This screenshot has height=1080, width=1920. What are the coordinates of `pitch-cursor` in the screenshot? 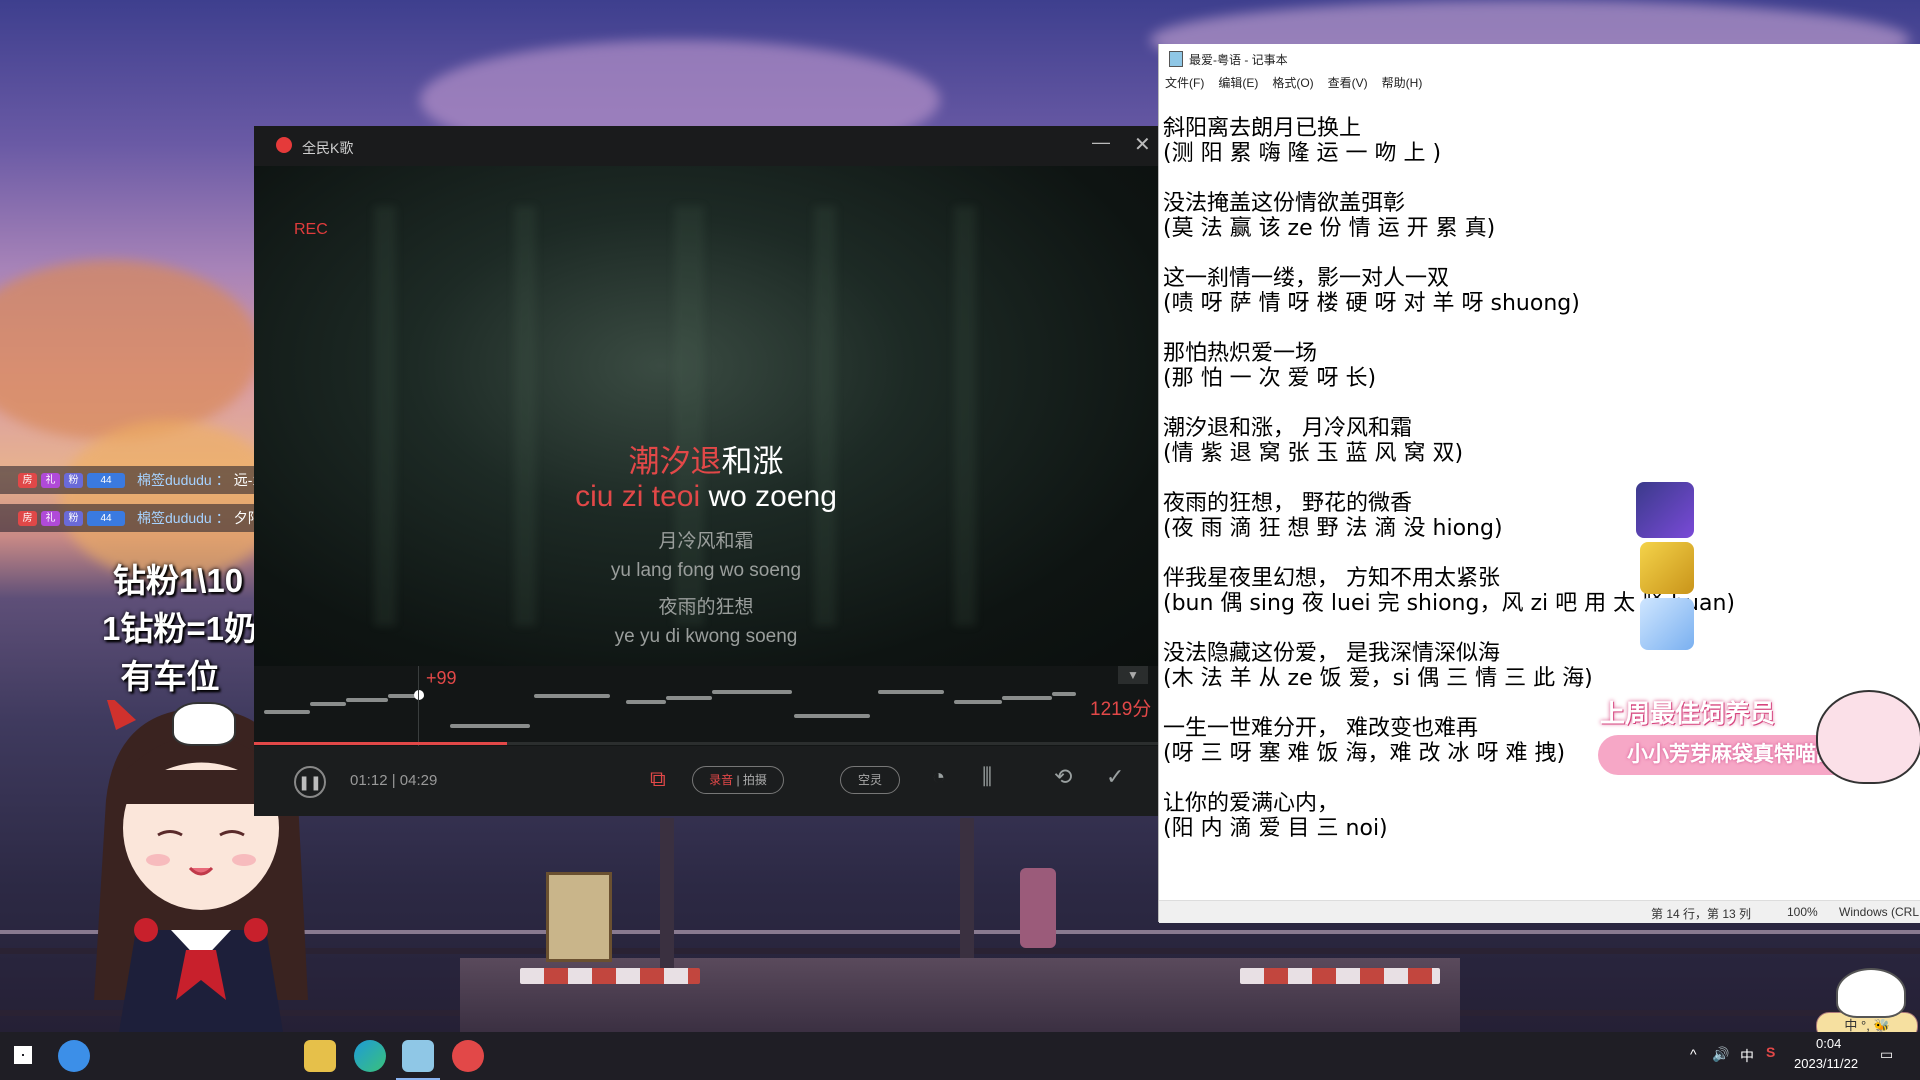 It's located at (419, 695).